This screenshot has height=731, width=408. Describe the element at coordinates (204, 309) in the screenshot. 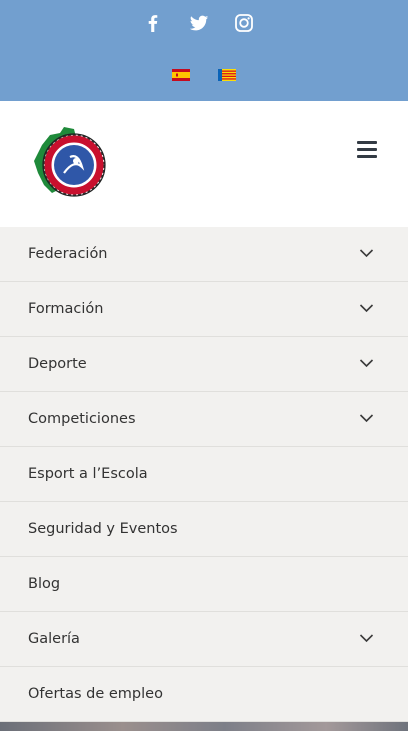

I see `menu-item: Formación` at that location.